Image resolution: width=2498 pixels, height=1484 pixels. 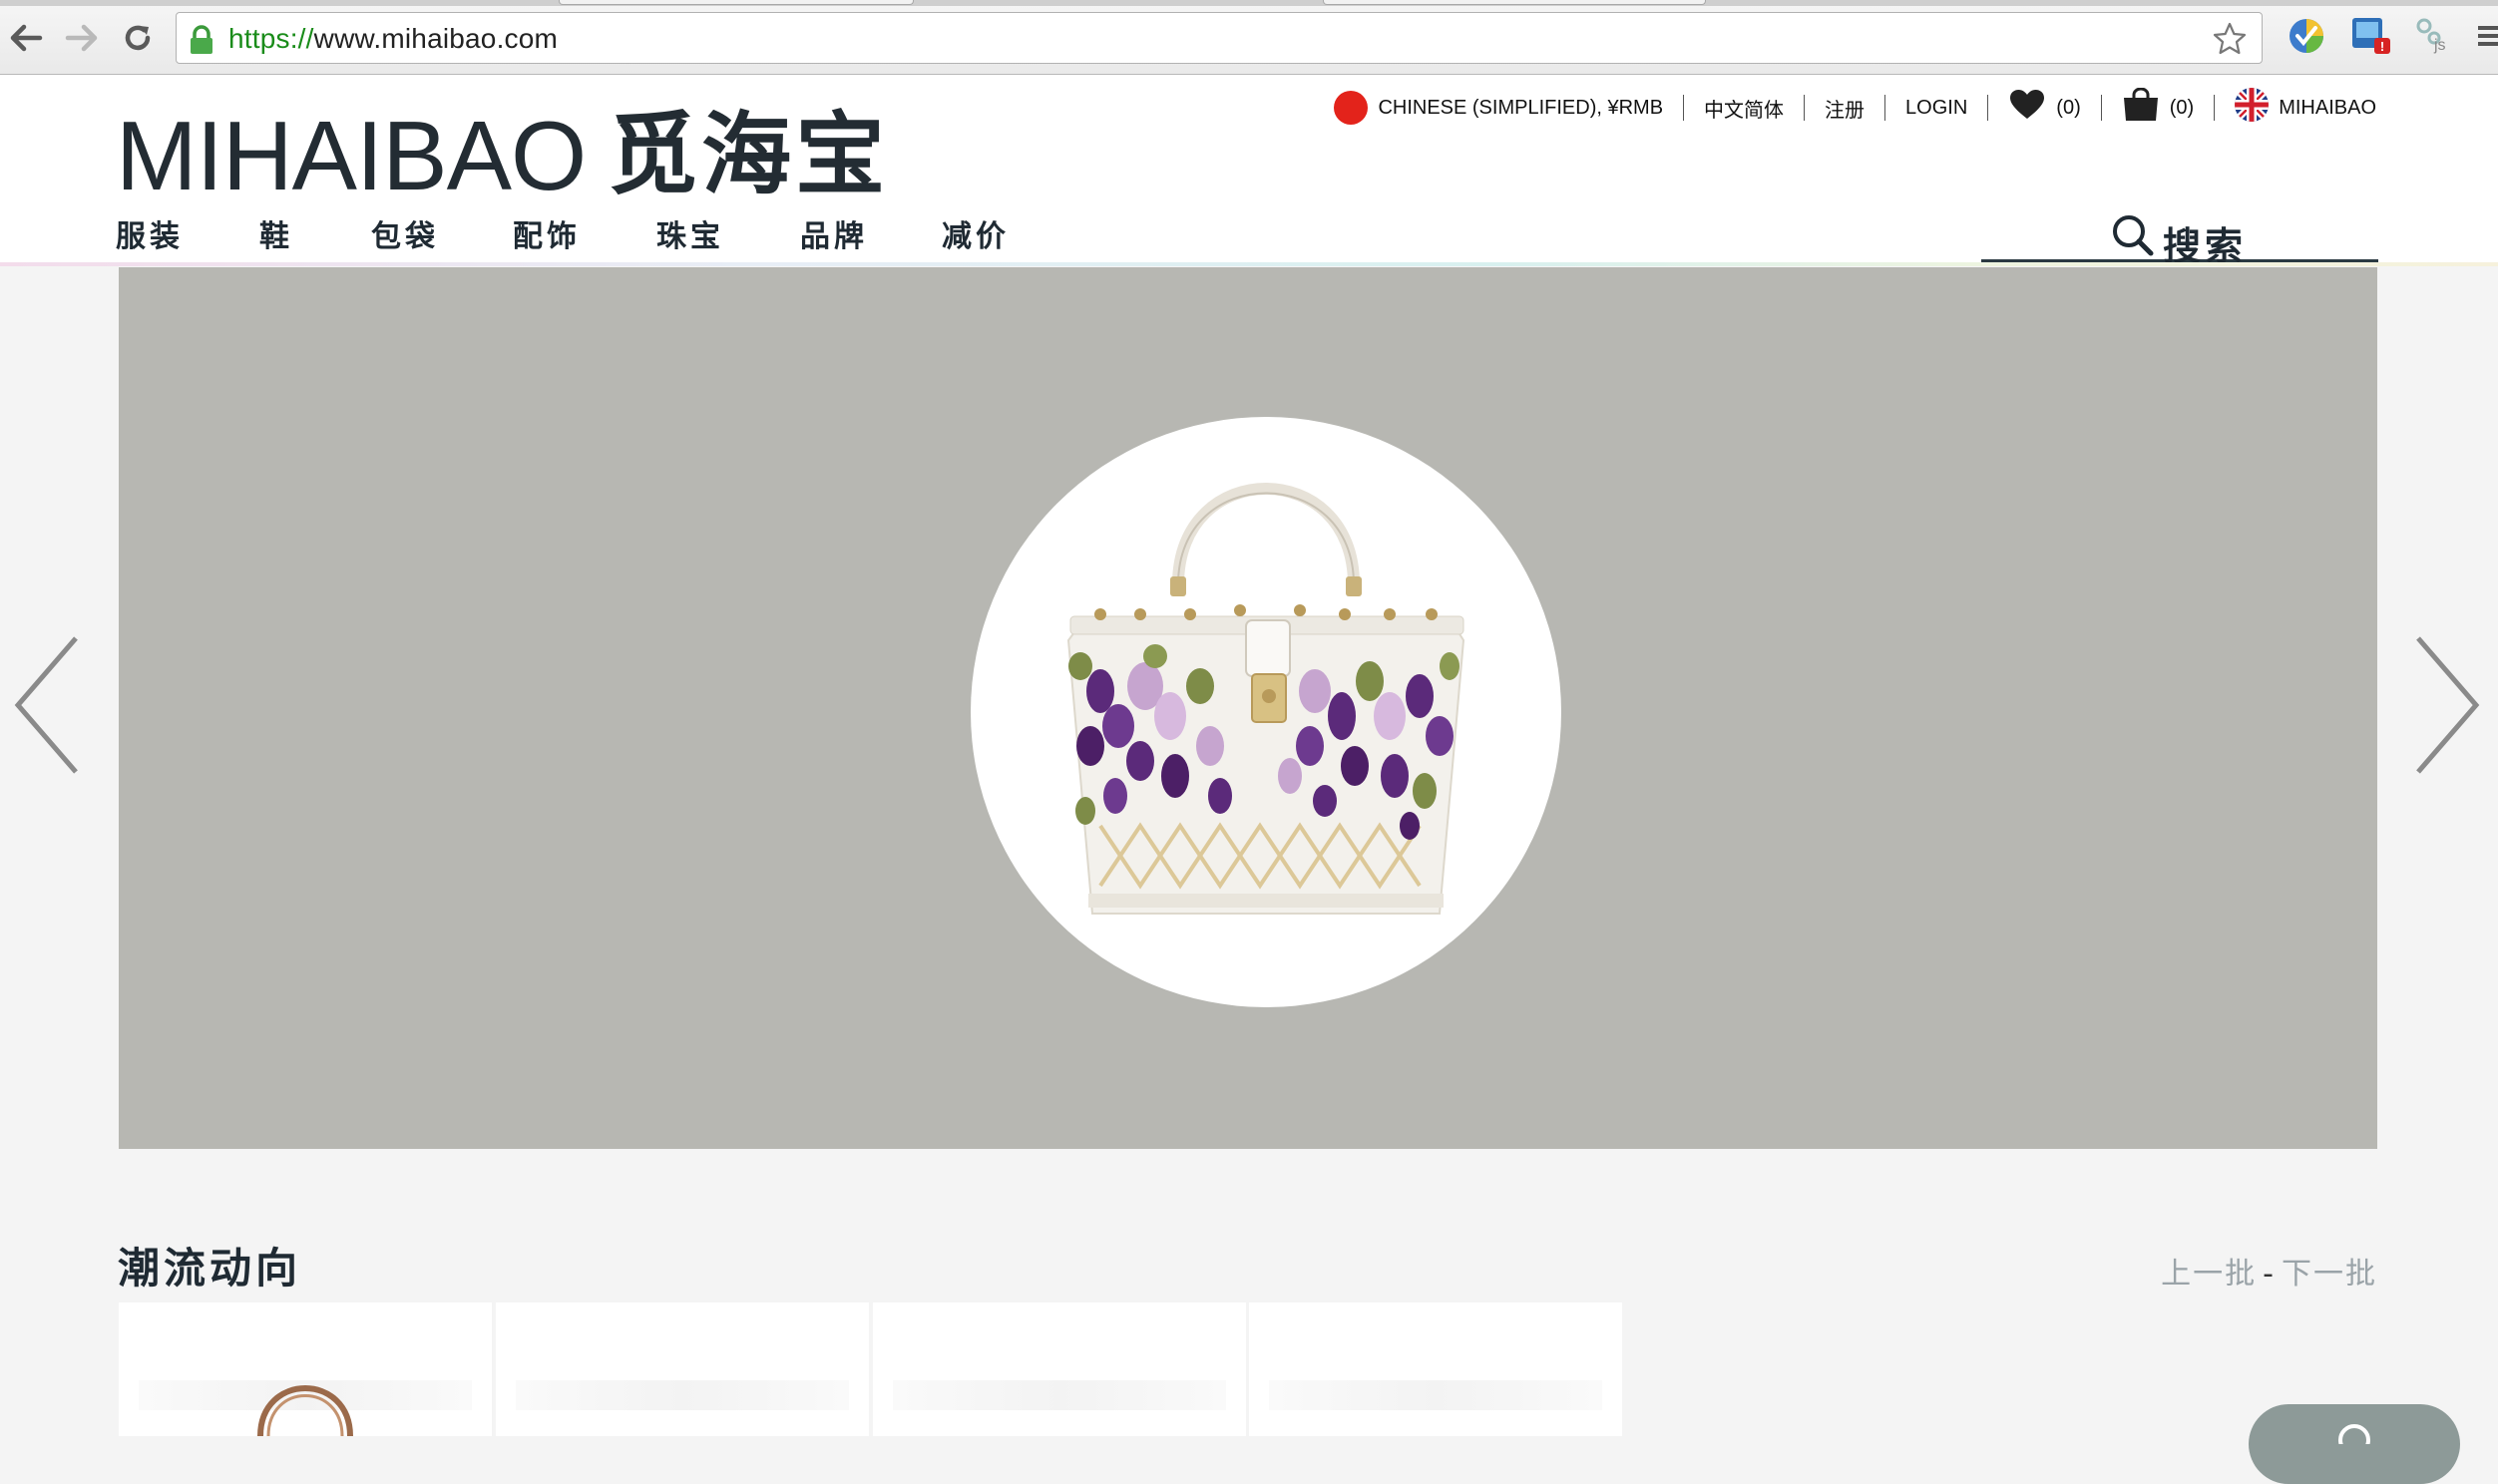 I want to click on account-label: MIHAIBAO, so click(x=2327, y=107).